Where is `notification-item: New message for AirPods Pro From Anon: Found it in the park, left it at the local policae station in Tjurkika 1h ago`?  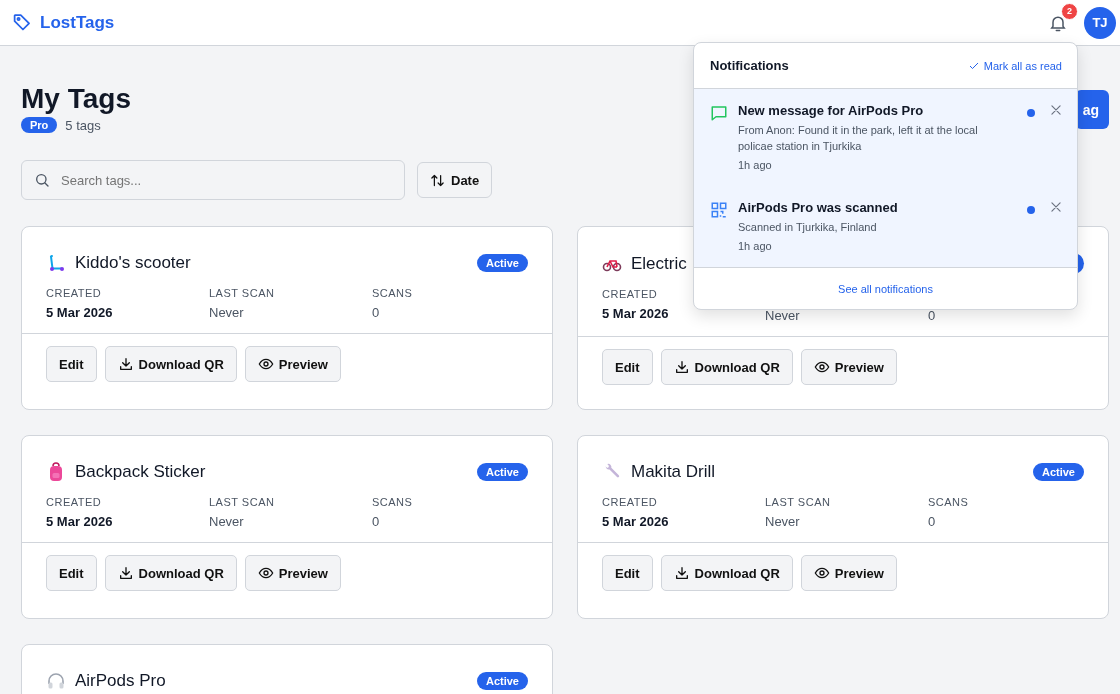 notification-item: New message for AirPods Pro From Anon: Found it in the park, left it at the local policae station in Tjurkika 1h ago is located at coordinates (885, 137).